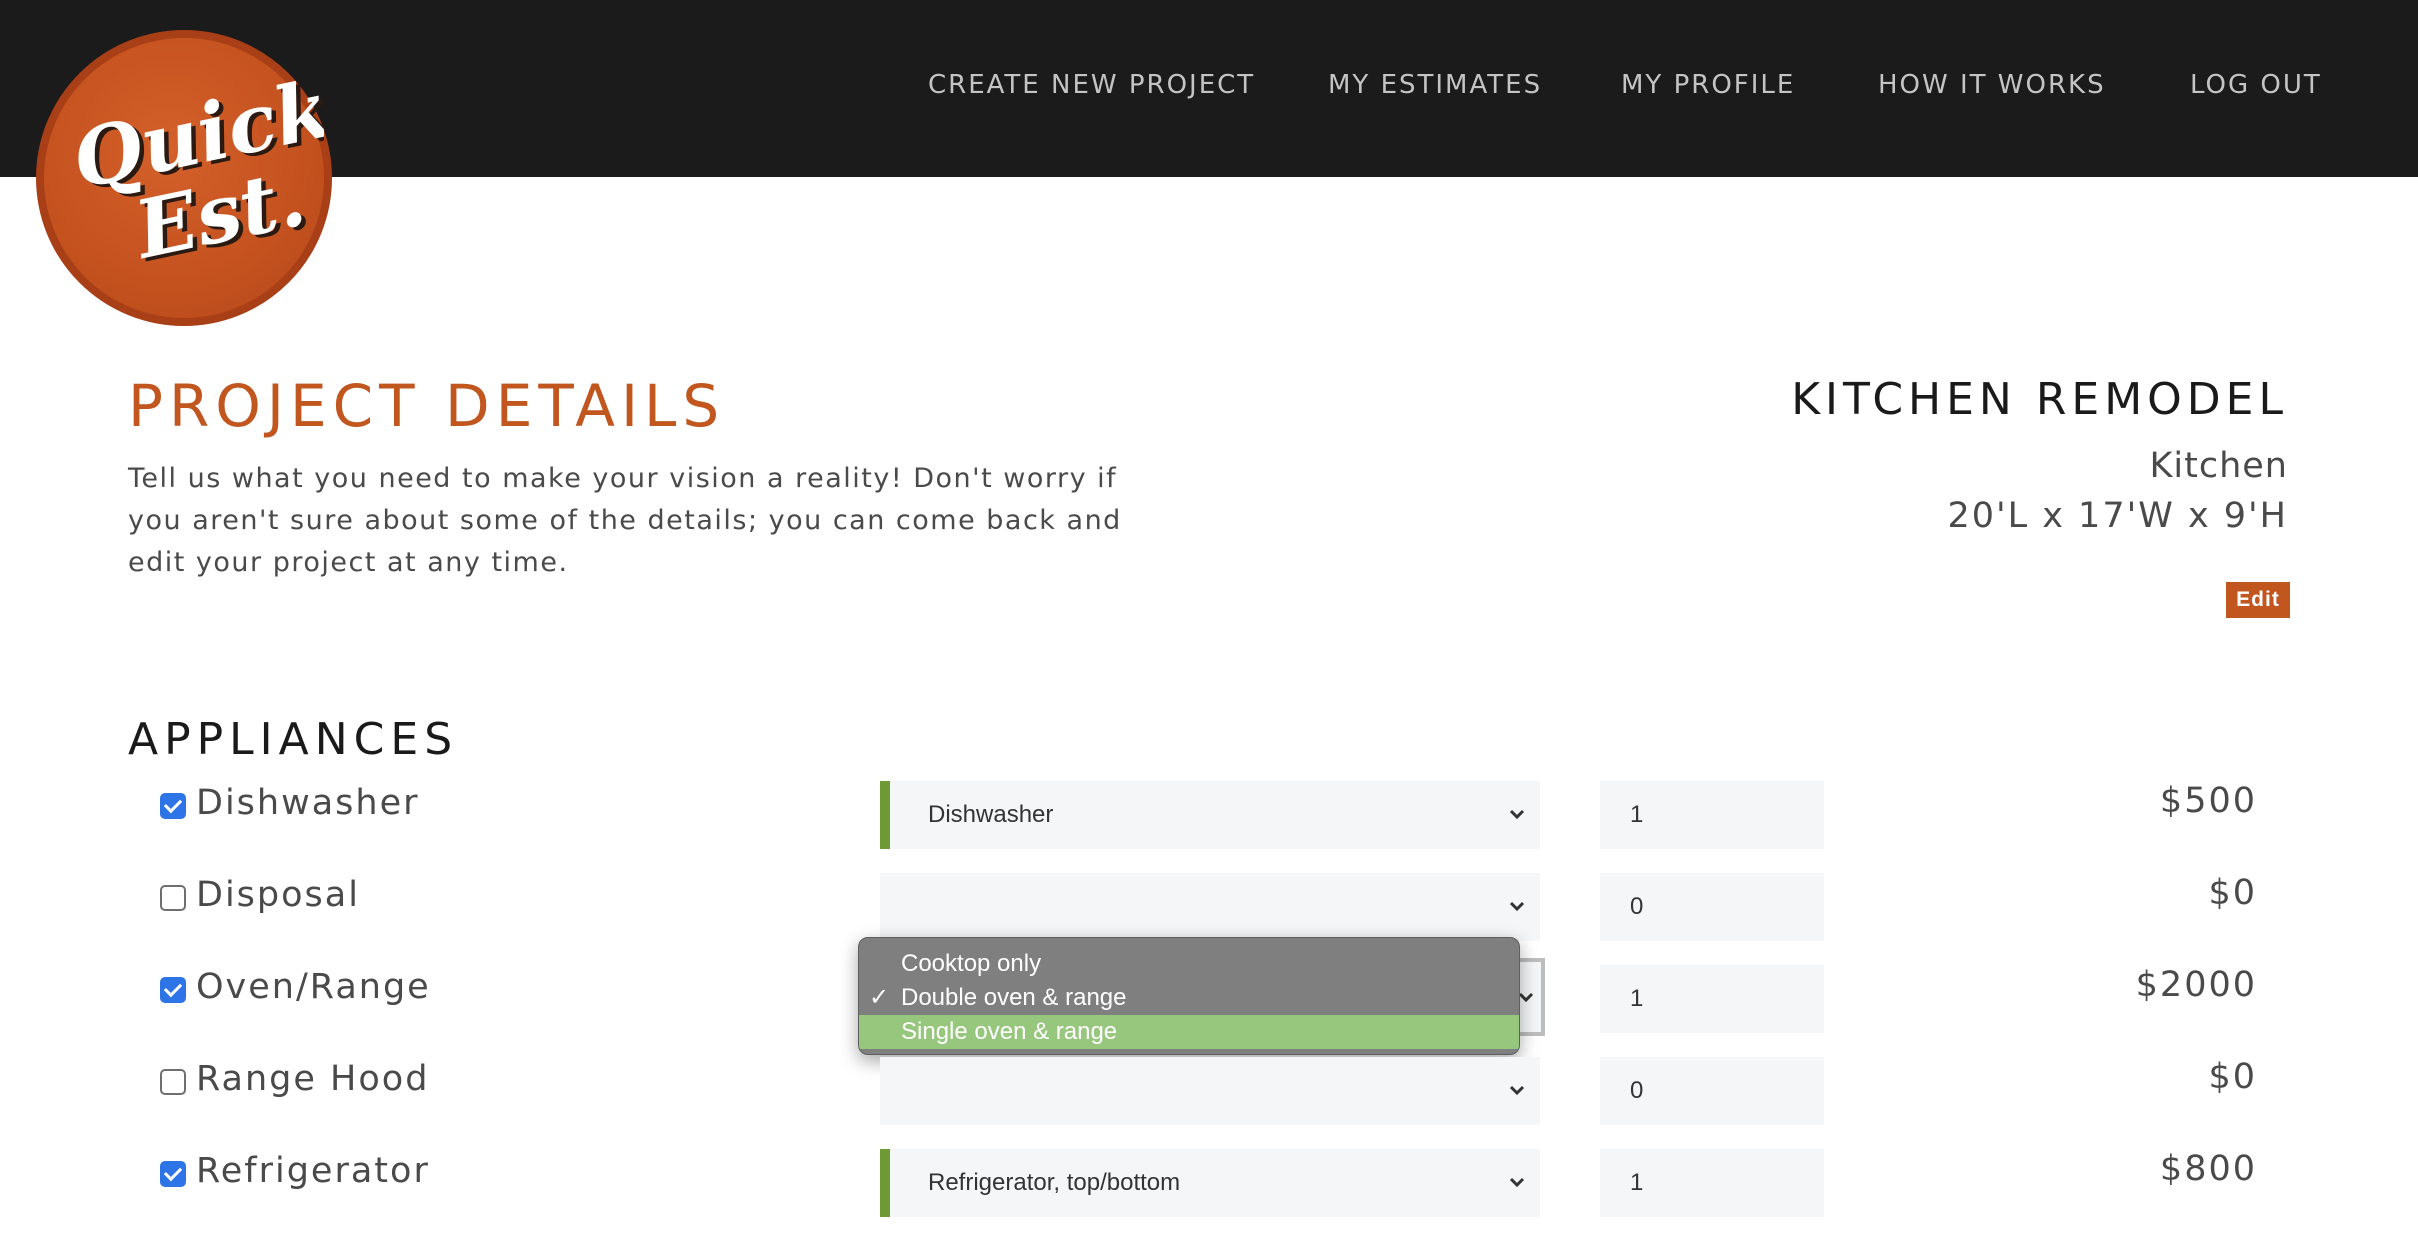 This screenshot has height=1240, width=2418. I want to click on range-hood-type-select, so click(1210, 1091).